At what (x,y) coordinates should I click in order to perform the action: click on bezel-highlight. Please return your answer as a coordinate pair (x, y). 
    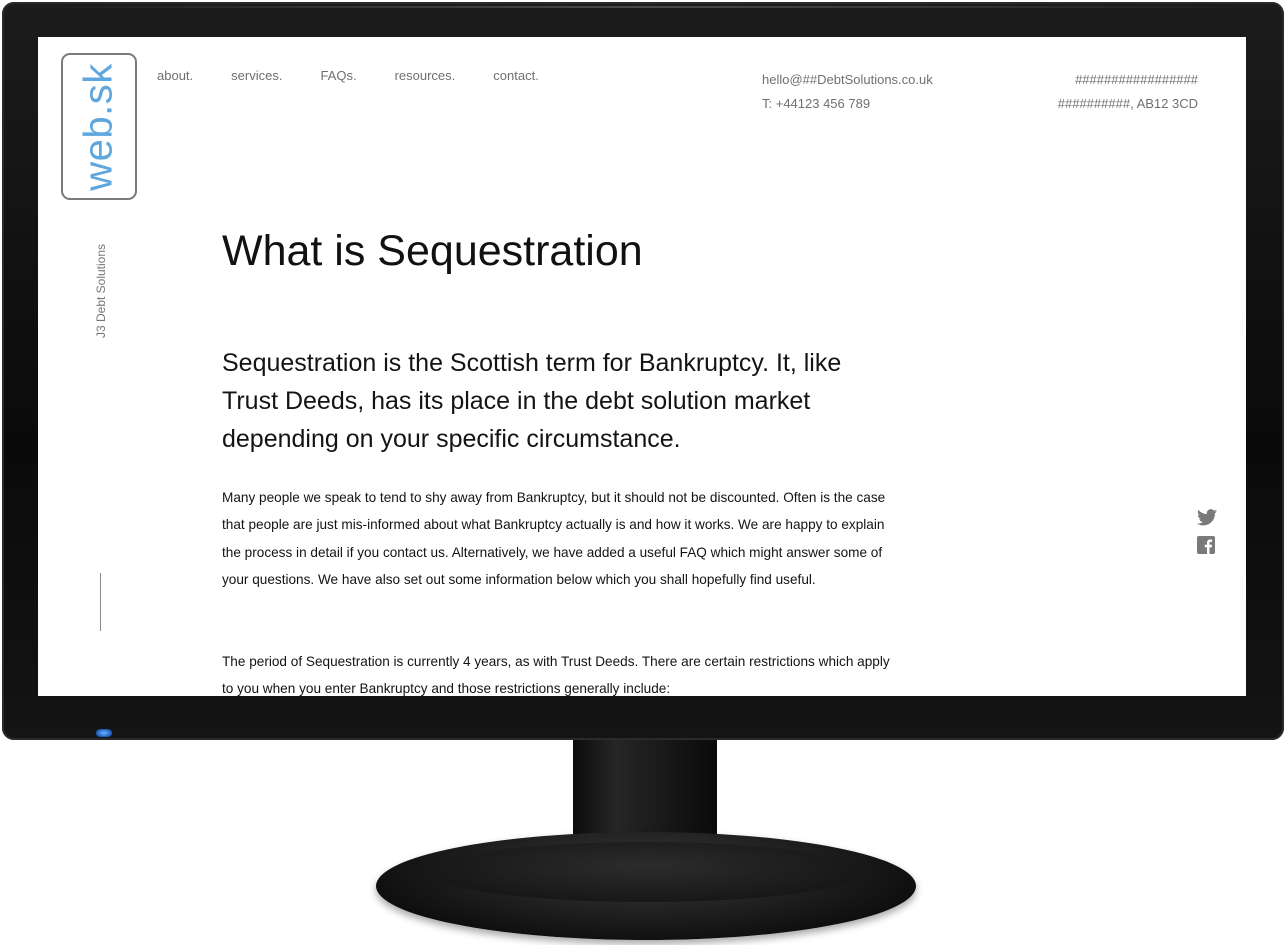
    Looking at the image, I should click on (645, 7).